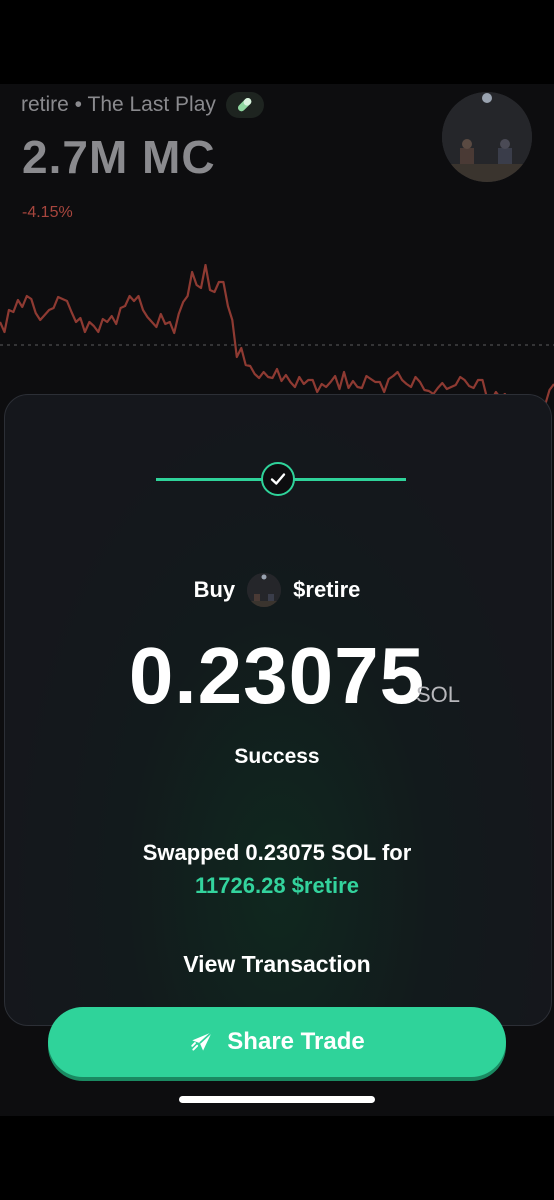 Image resolution: width=554 pixels, height=1200 pixels. Describe the element at coordinates (277, 1099) in the screenshot. I see `home-indicator` at that location.